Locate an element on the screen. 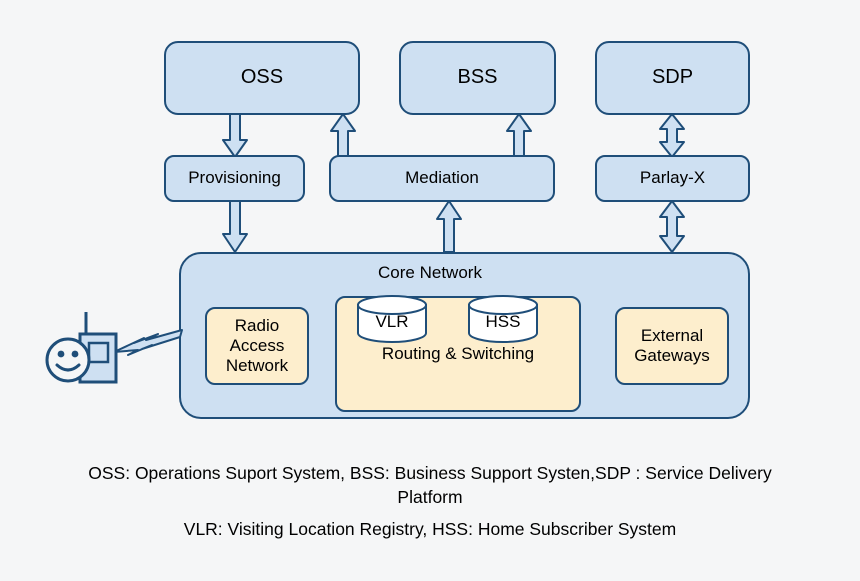  node-parlayx-label: Parlay-X is located at coordinates (672, 178).